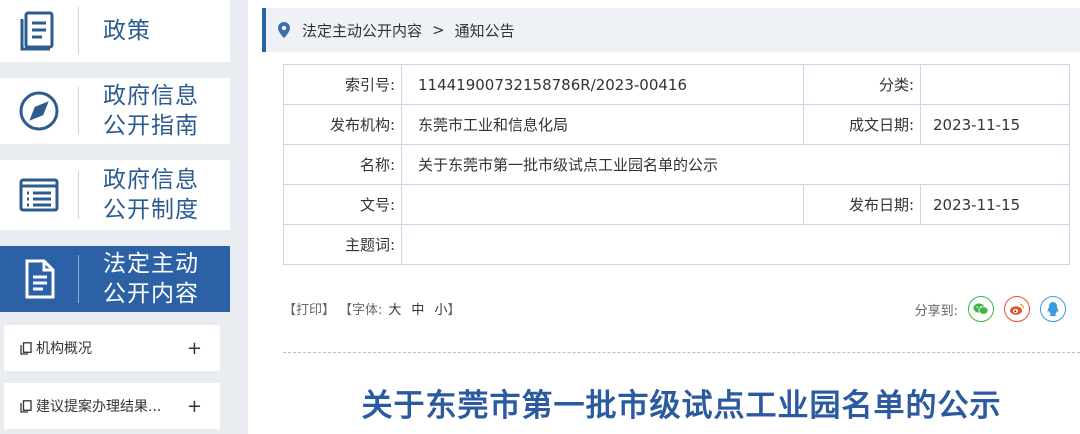 Image resolution: width=1080 pixels, height=434 pixels. I want to click on doc-number-value, so click(602, 204).